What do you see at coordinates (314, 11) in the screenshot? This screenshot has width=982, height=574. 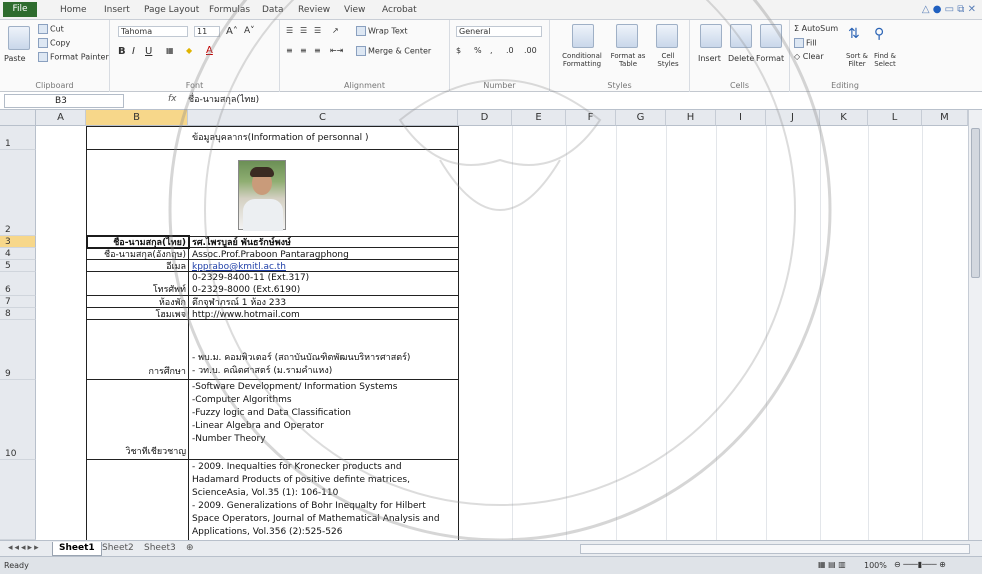 I see `tab-review: Review` at bounding box center [314, 11].